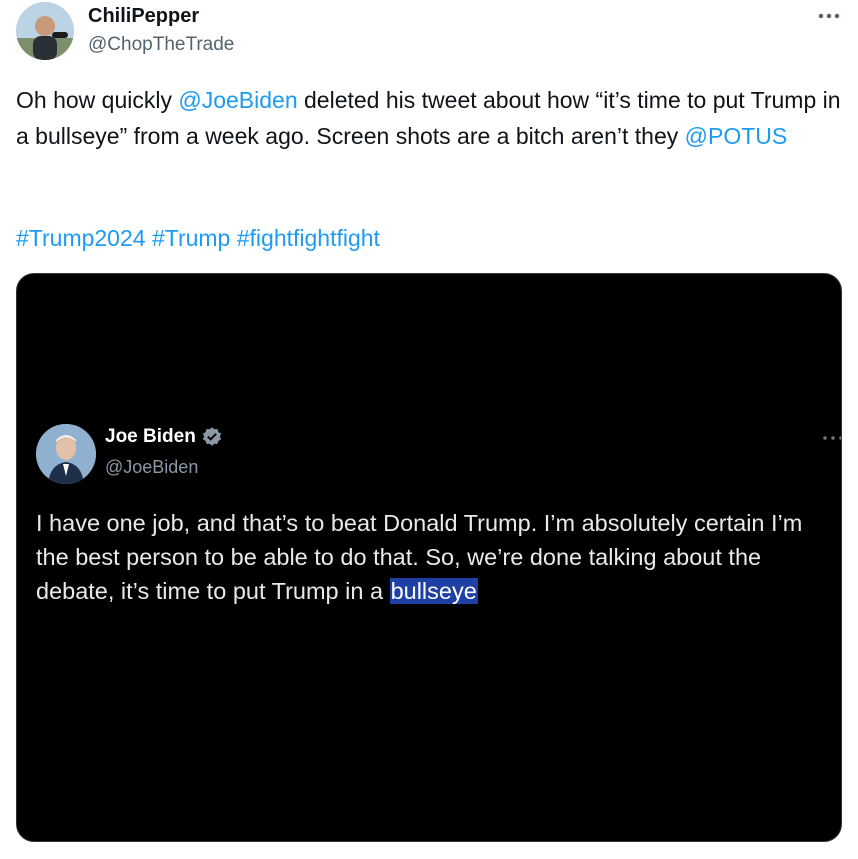 This screenshot has height=859, width=858. I want to click on embedded-name-text: Joe Biden, so click(150, 436).